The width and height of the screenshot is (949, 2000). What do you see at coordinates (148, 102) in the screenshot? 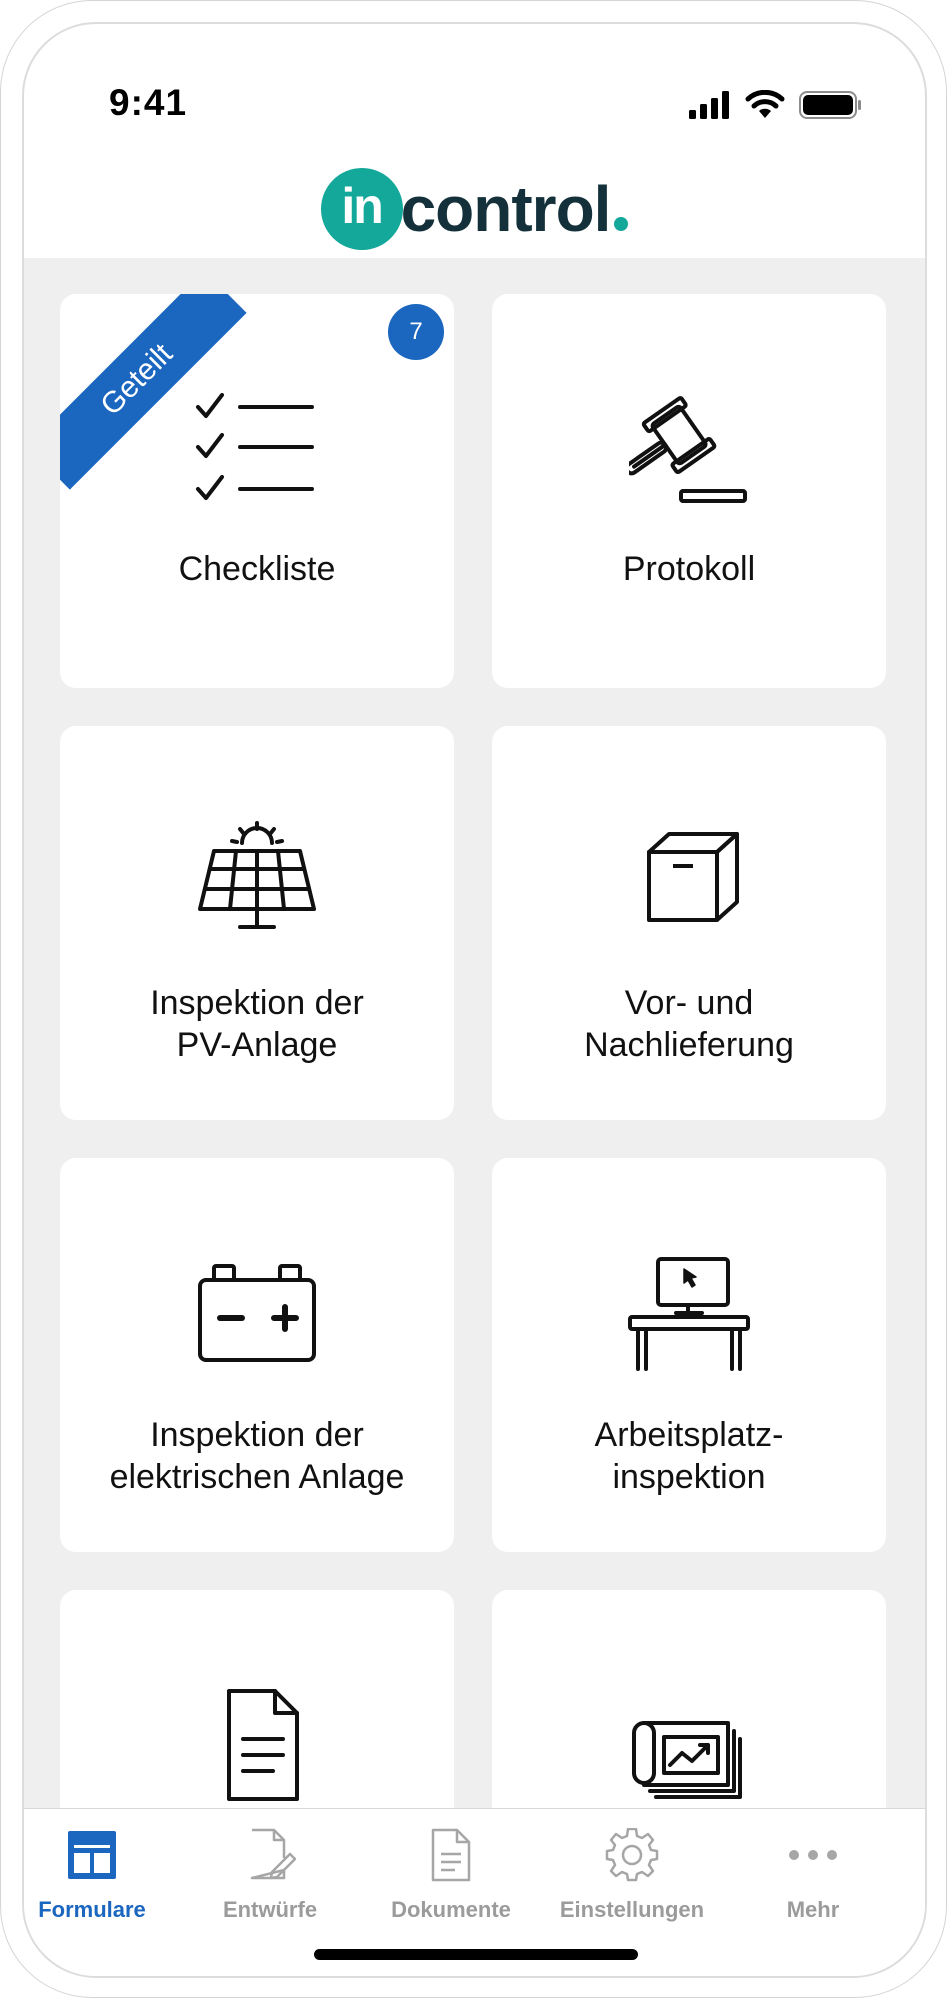
I see `status-time: 9:41` at bounding box center [148, 102].